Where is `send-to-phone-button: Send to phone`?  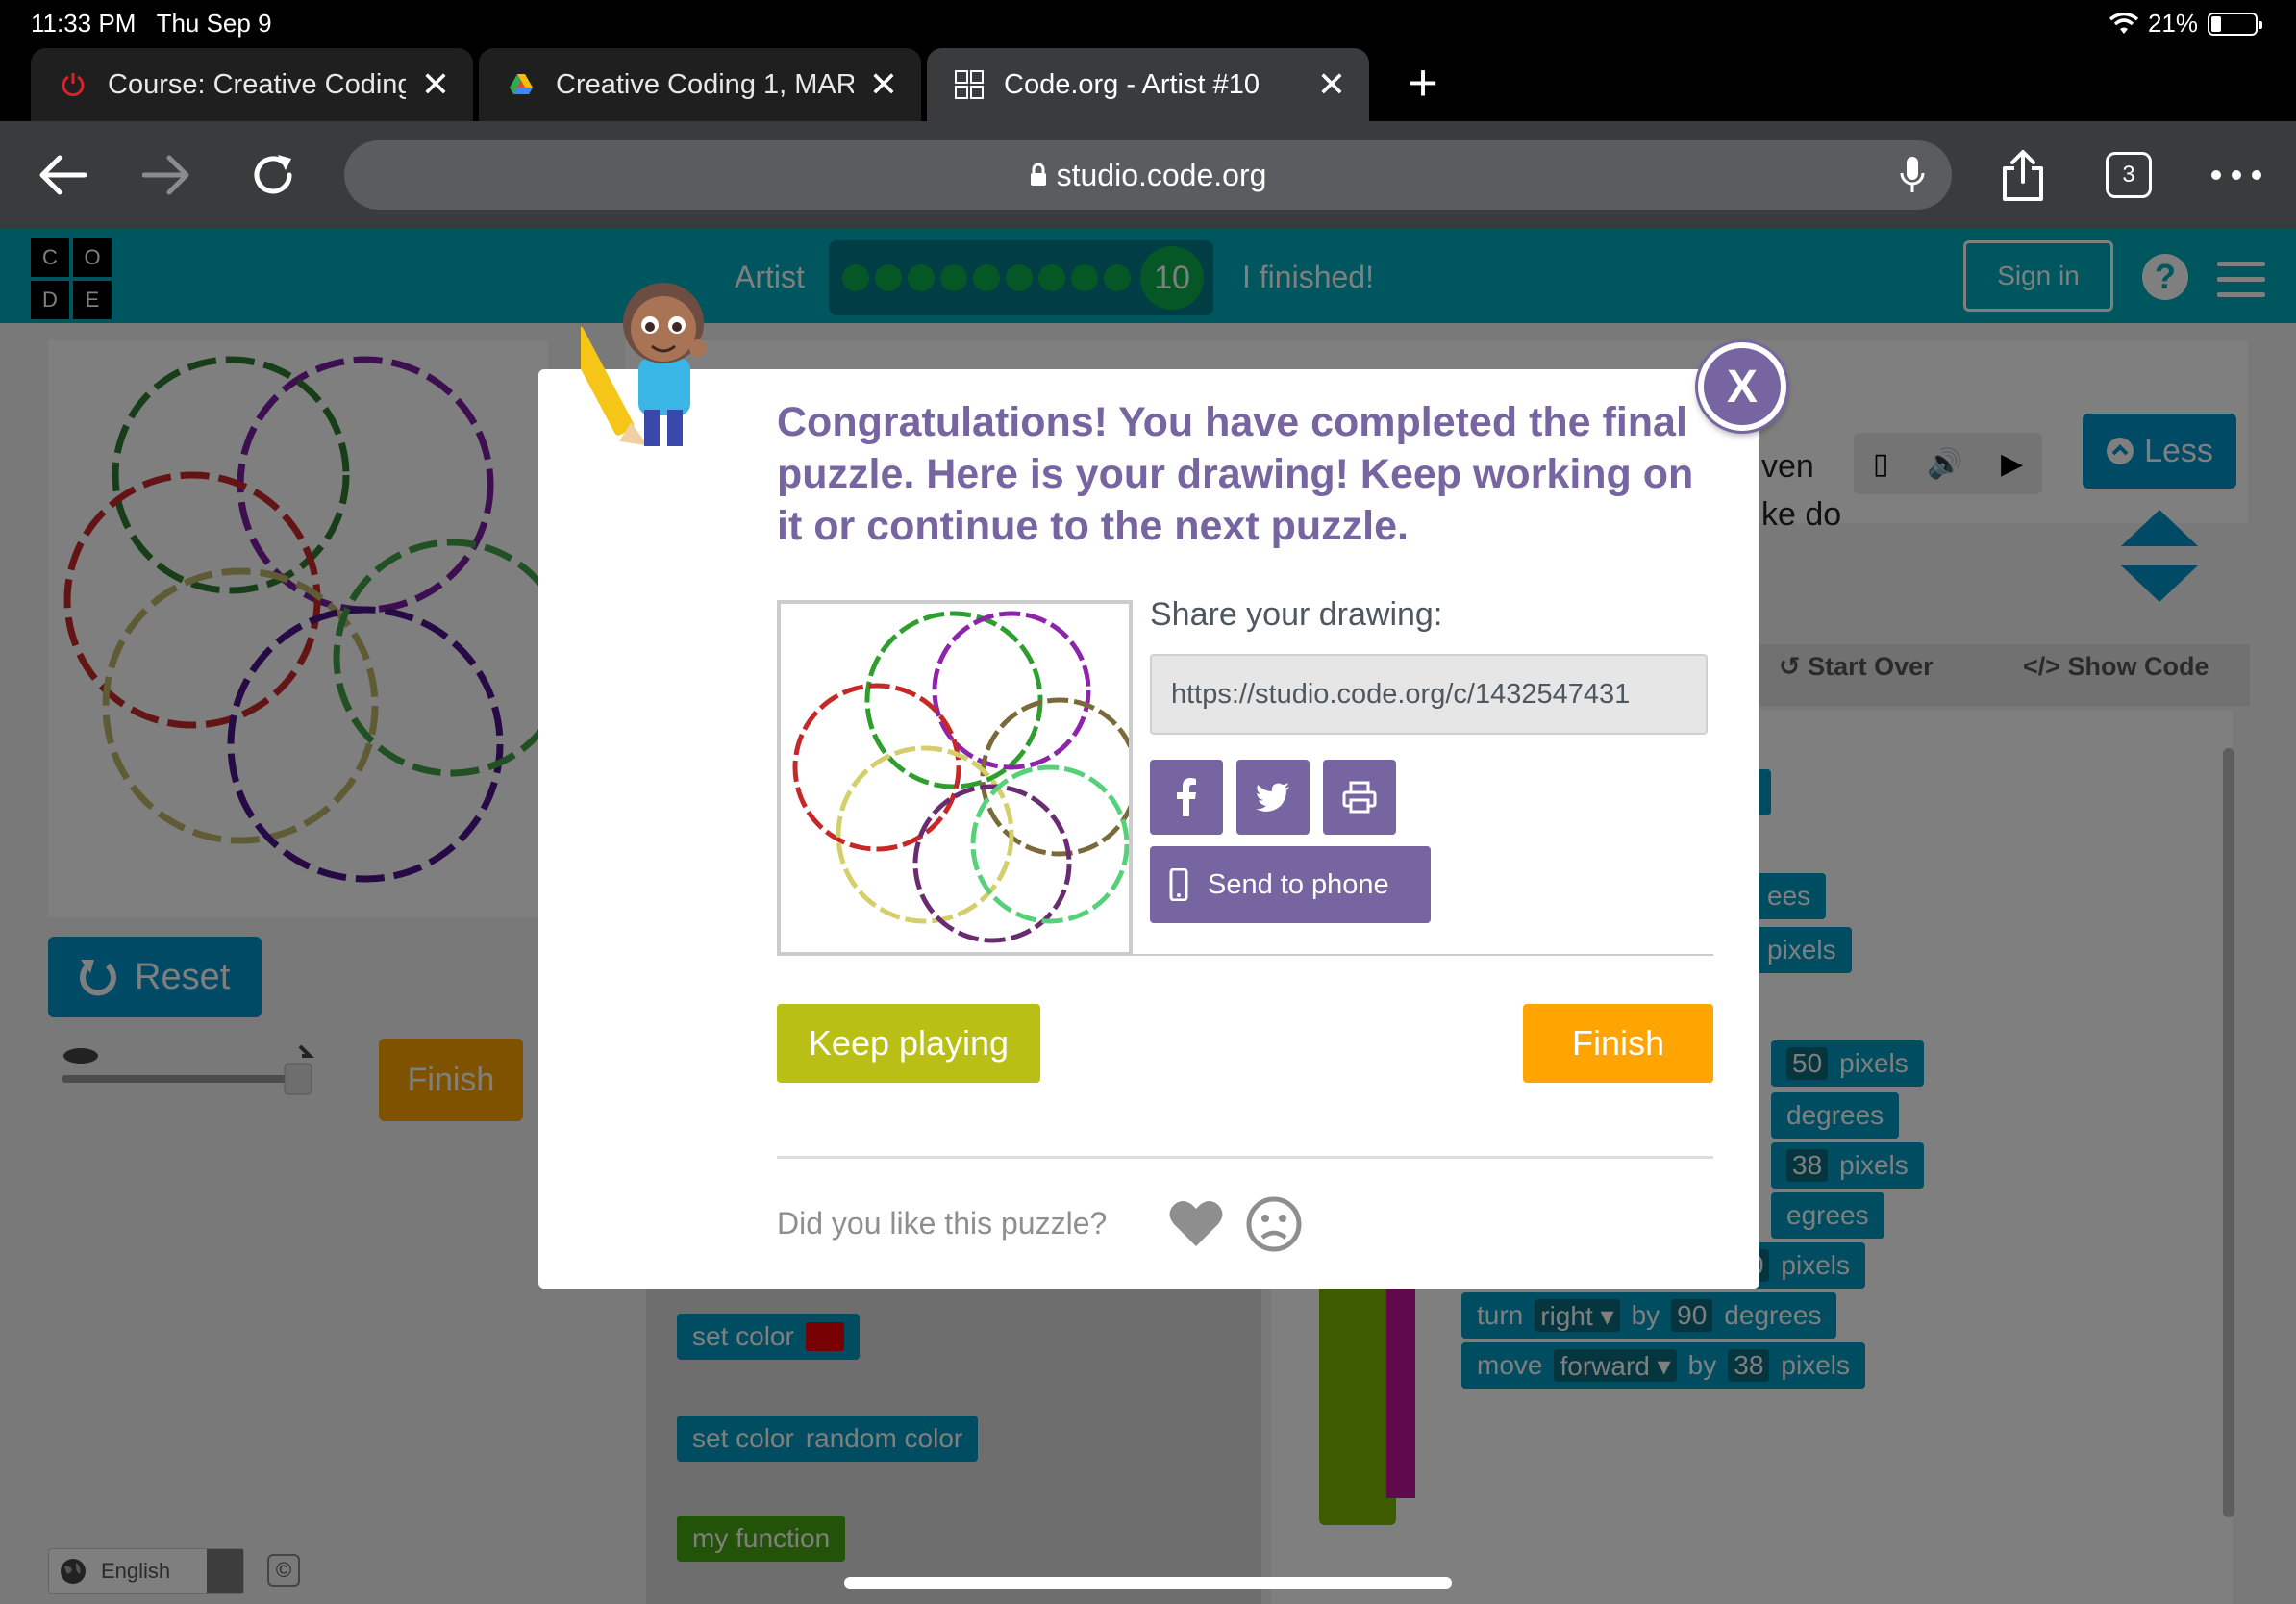
send-to-phone-button: Send to phone is located at coordinates (1290, 884).